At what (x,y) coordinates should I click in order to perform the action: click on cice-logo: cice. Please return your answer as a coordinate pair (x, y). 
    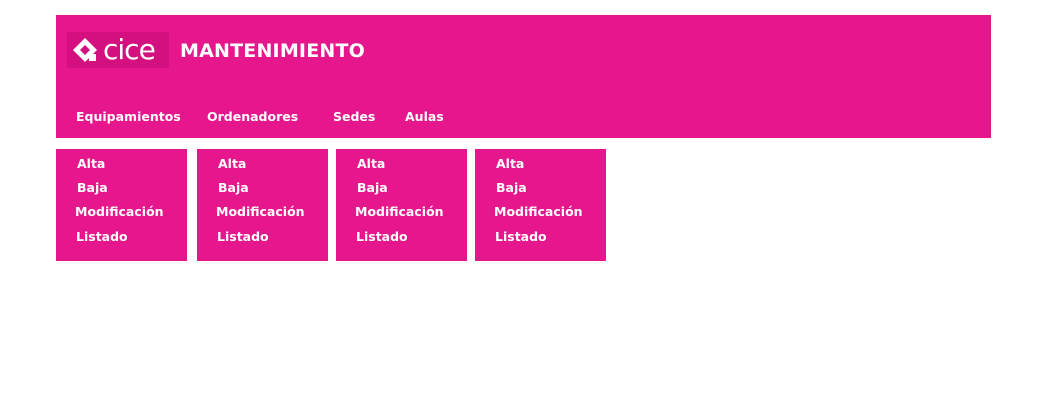
    Looking at the image, I should click on (118, 50).